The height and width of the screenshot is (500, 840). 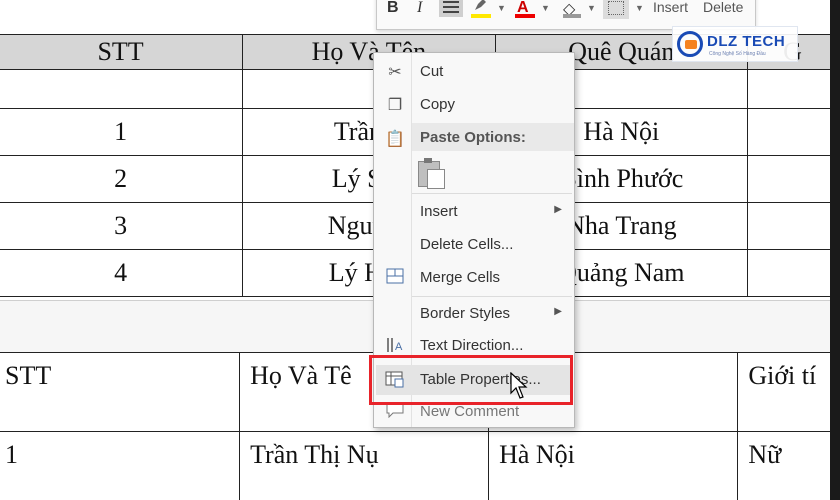 What do you see at coordinates (460, 277) in the screenshot?
I see `menu-item-label: Merge Cells` at bounding box center [460, 277].